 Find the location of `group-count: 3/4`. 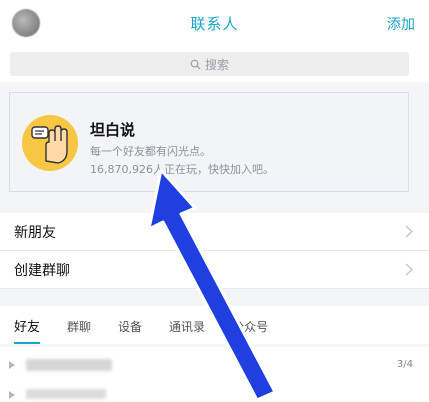

group-count: 3/4 is located at coordinates (404, 364).